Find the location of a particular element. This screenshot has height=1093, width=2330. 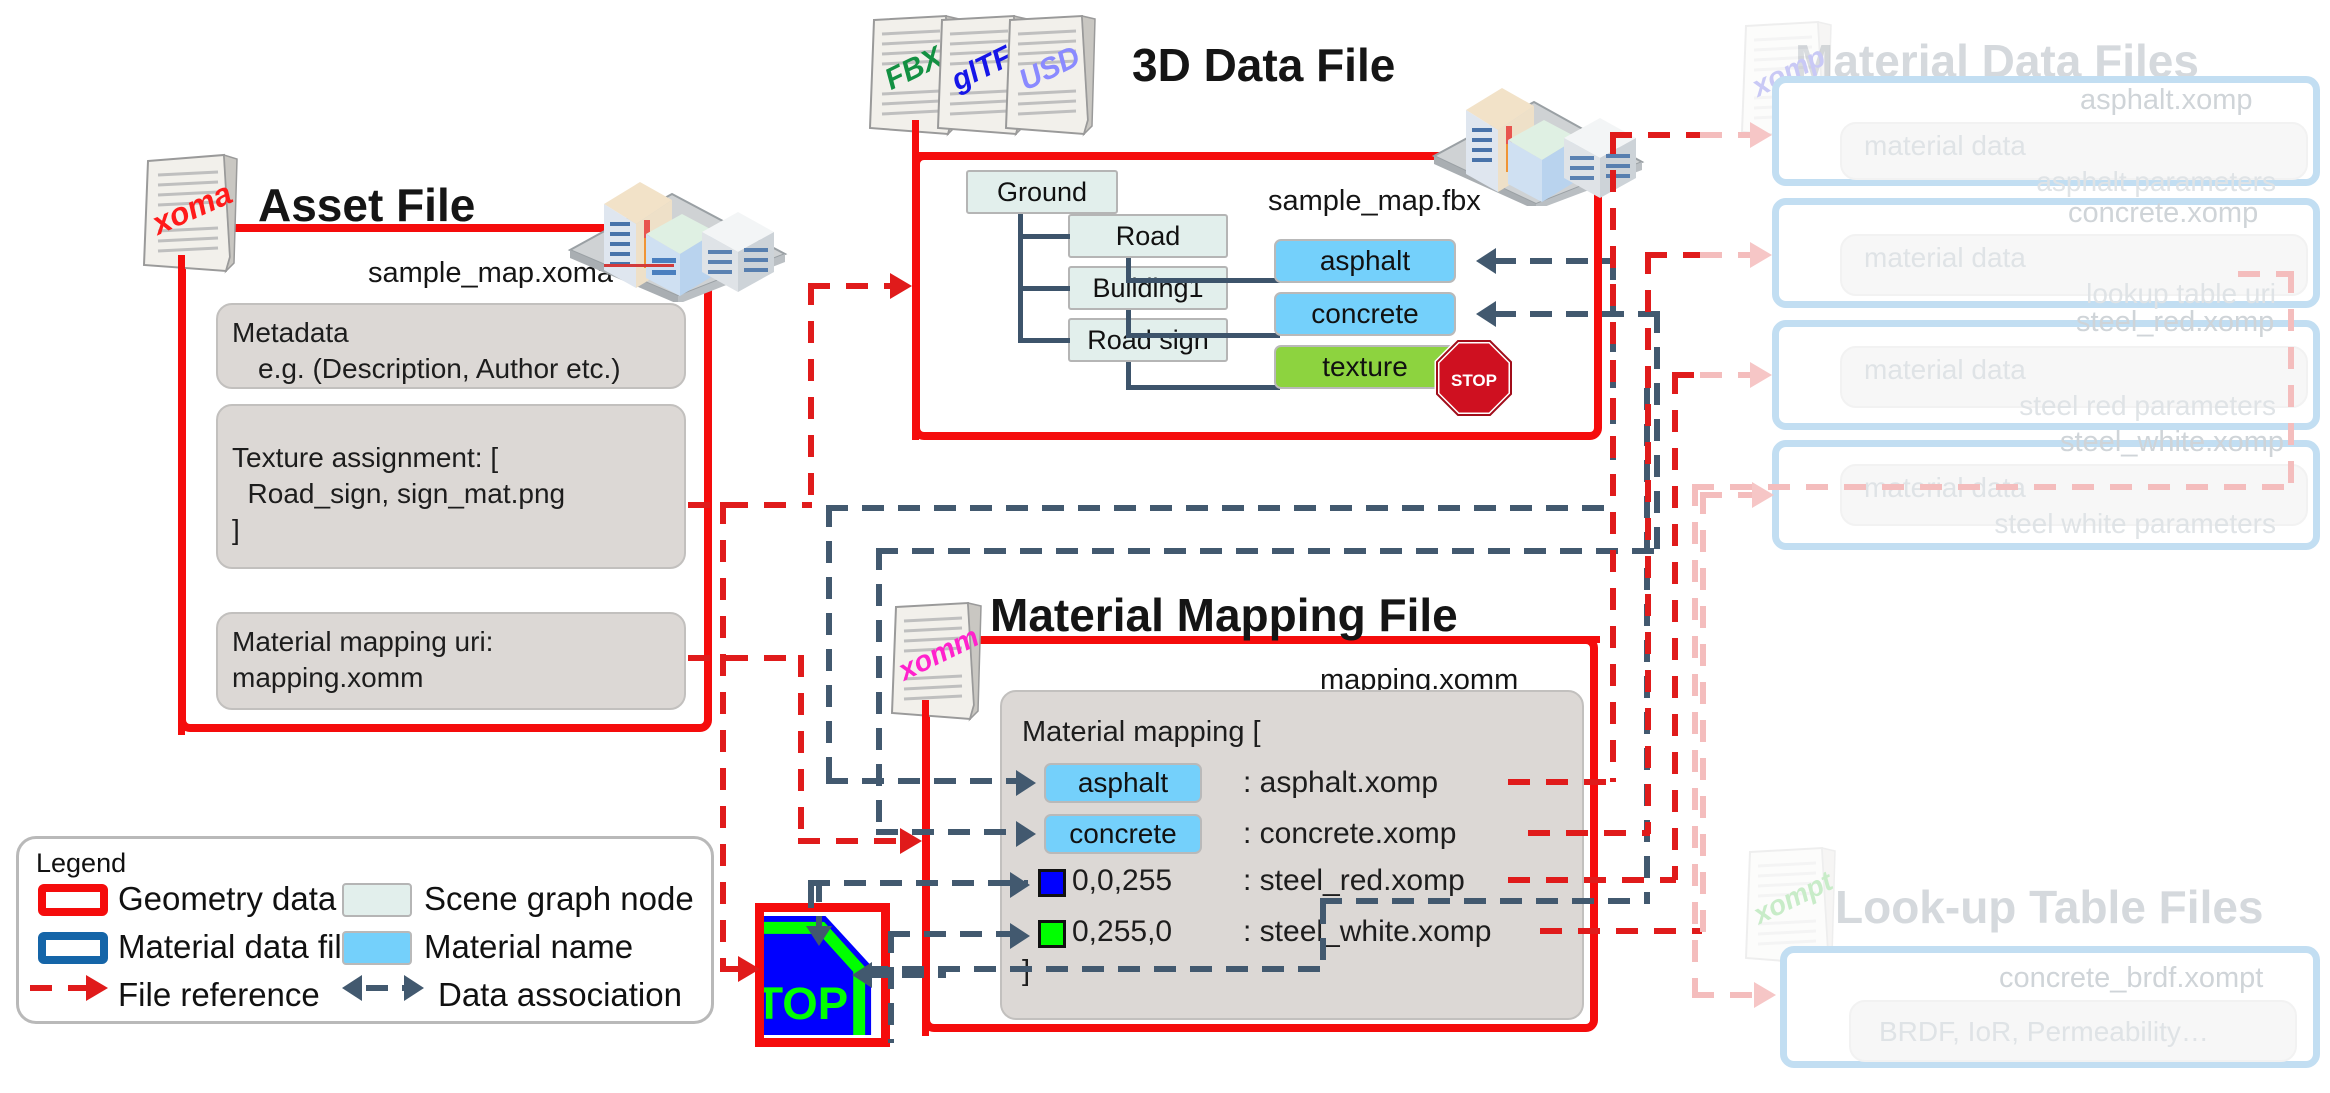

ref-concrete-xomp-h2 is located at coordinates (1675, 255).